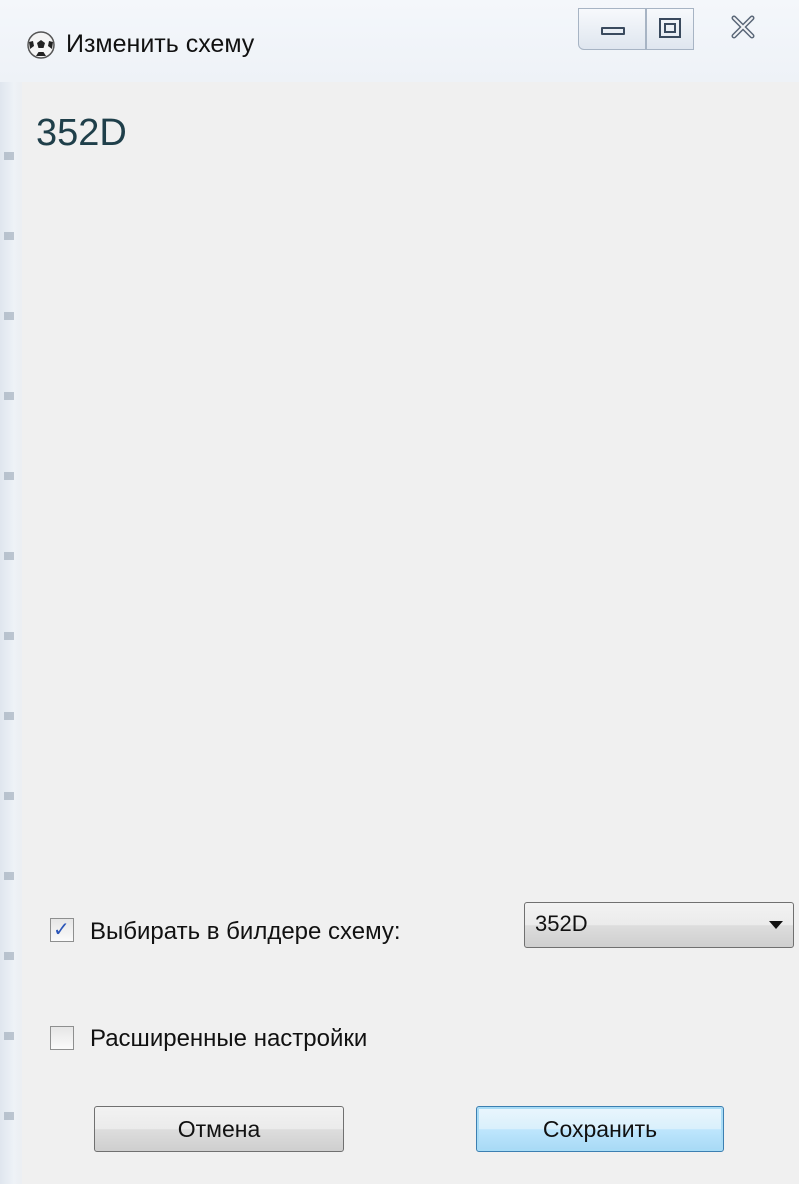 This screenshot has width=799, height=1184. I want to click on minimize-icon, so click(613, 31).